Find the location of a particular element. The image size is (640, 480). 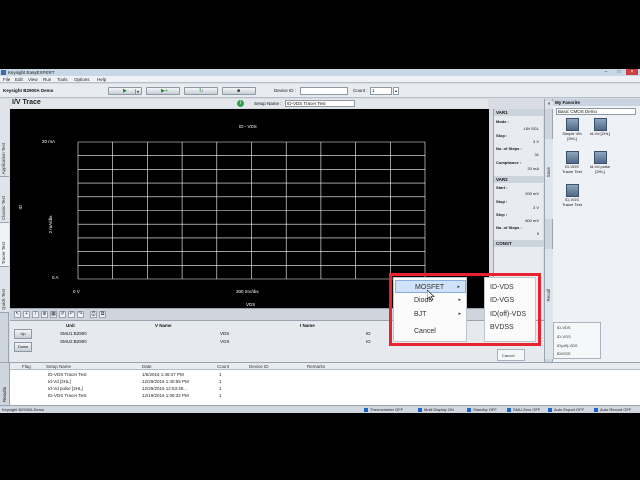

table-row: ID-VDS Tracer Test 1/5/2016 1:48:47 PM 1 is located at coordinates (325, 375).